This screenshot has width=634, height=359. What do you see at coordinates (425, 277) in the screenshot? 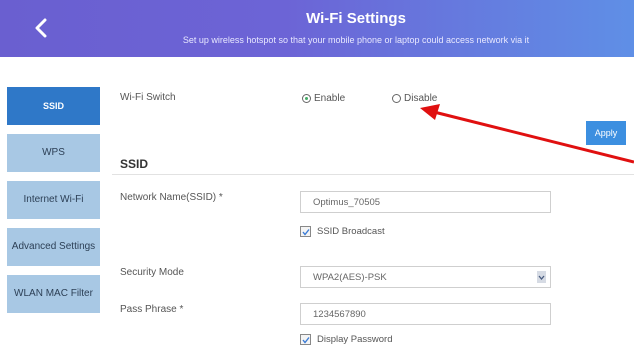
I see `security-mode-select: WPA2(AES)-PSK` at bounding box center [425, 277].